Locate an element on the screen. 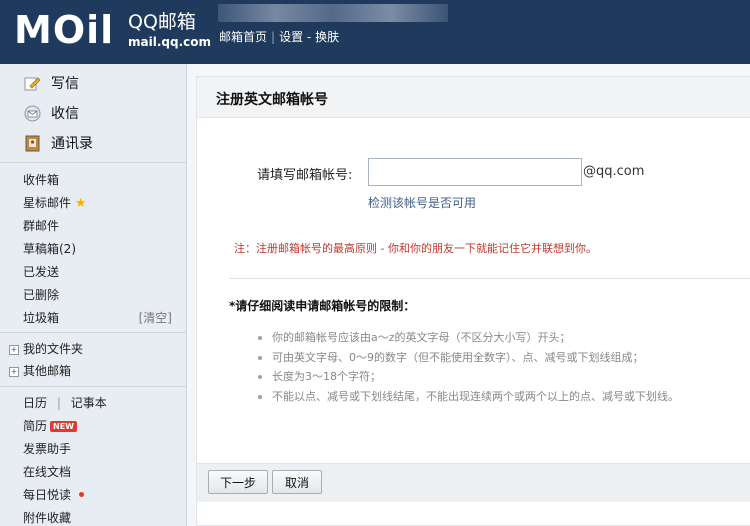  sidebar-item-daily: 每日悦读 is located at coordinates (54, 495).